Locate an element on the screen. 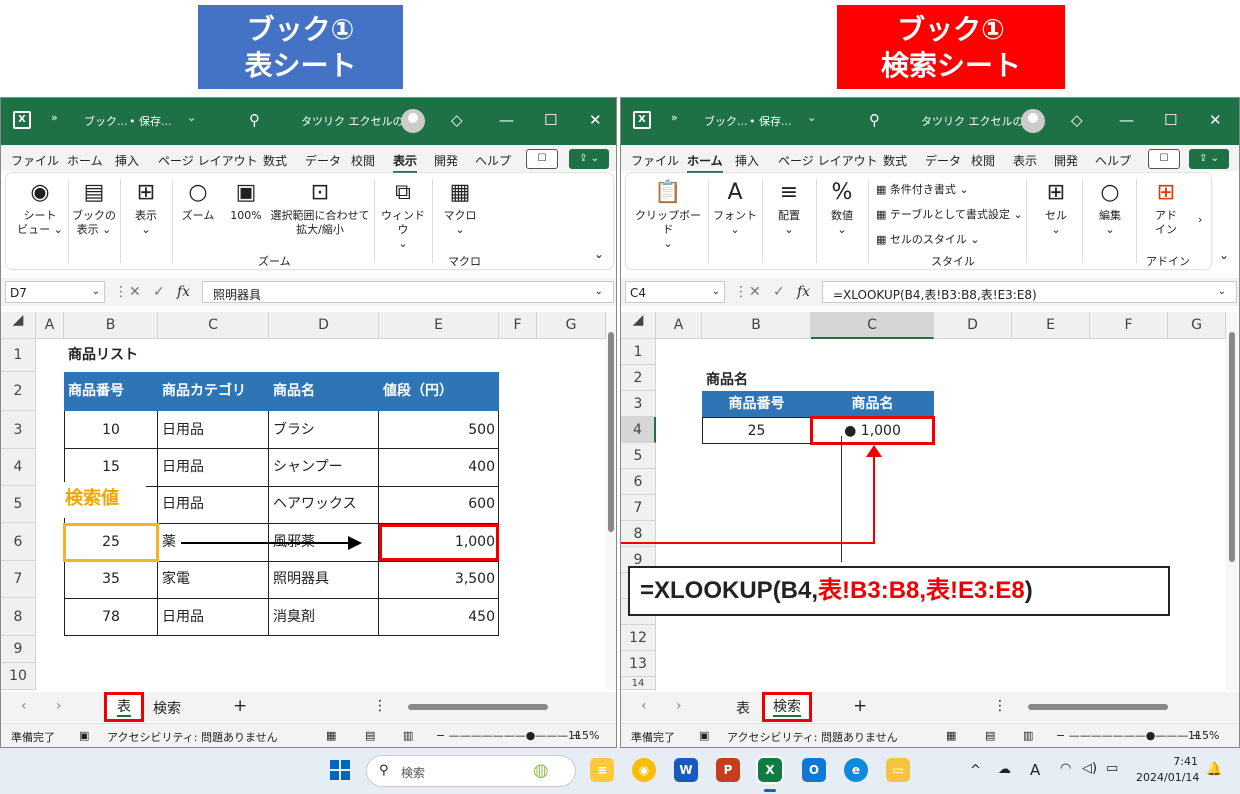  tab-prev-icon: ‹ is located at coordinates (644, 706).